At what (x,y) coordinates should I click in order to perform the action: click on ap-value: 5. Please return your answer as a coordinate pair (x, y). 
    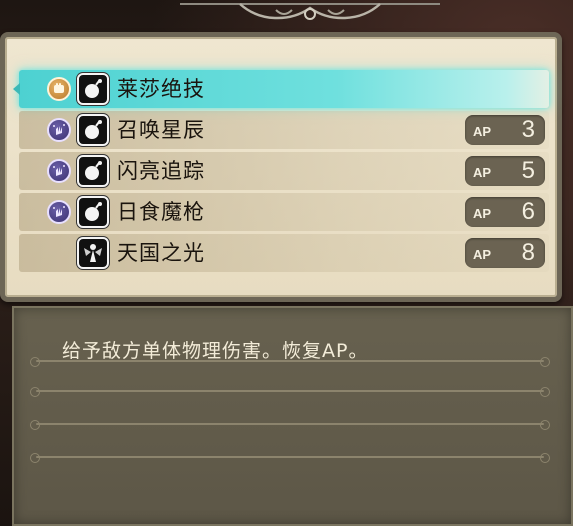
    Looking at the image, I should click on (528, 170).